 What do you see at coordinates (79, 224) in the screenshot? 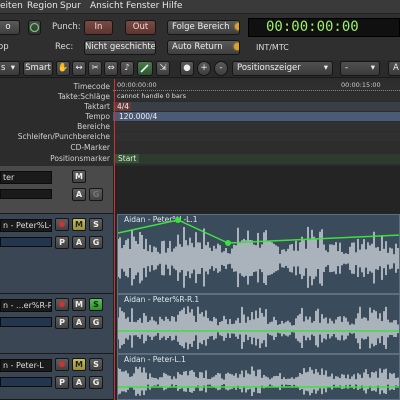
I see `mute-button-1: M` at bounding box center [79, 224].